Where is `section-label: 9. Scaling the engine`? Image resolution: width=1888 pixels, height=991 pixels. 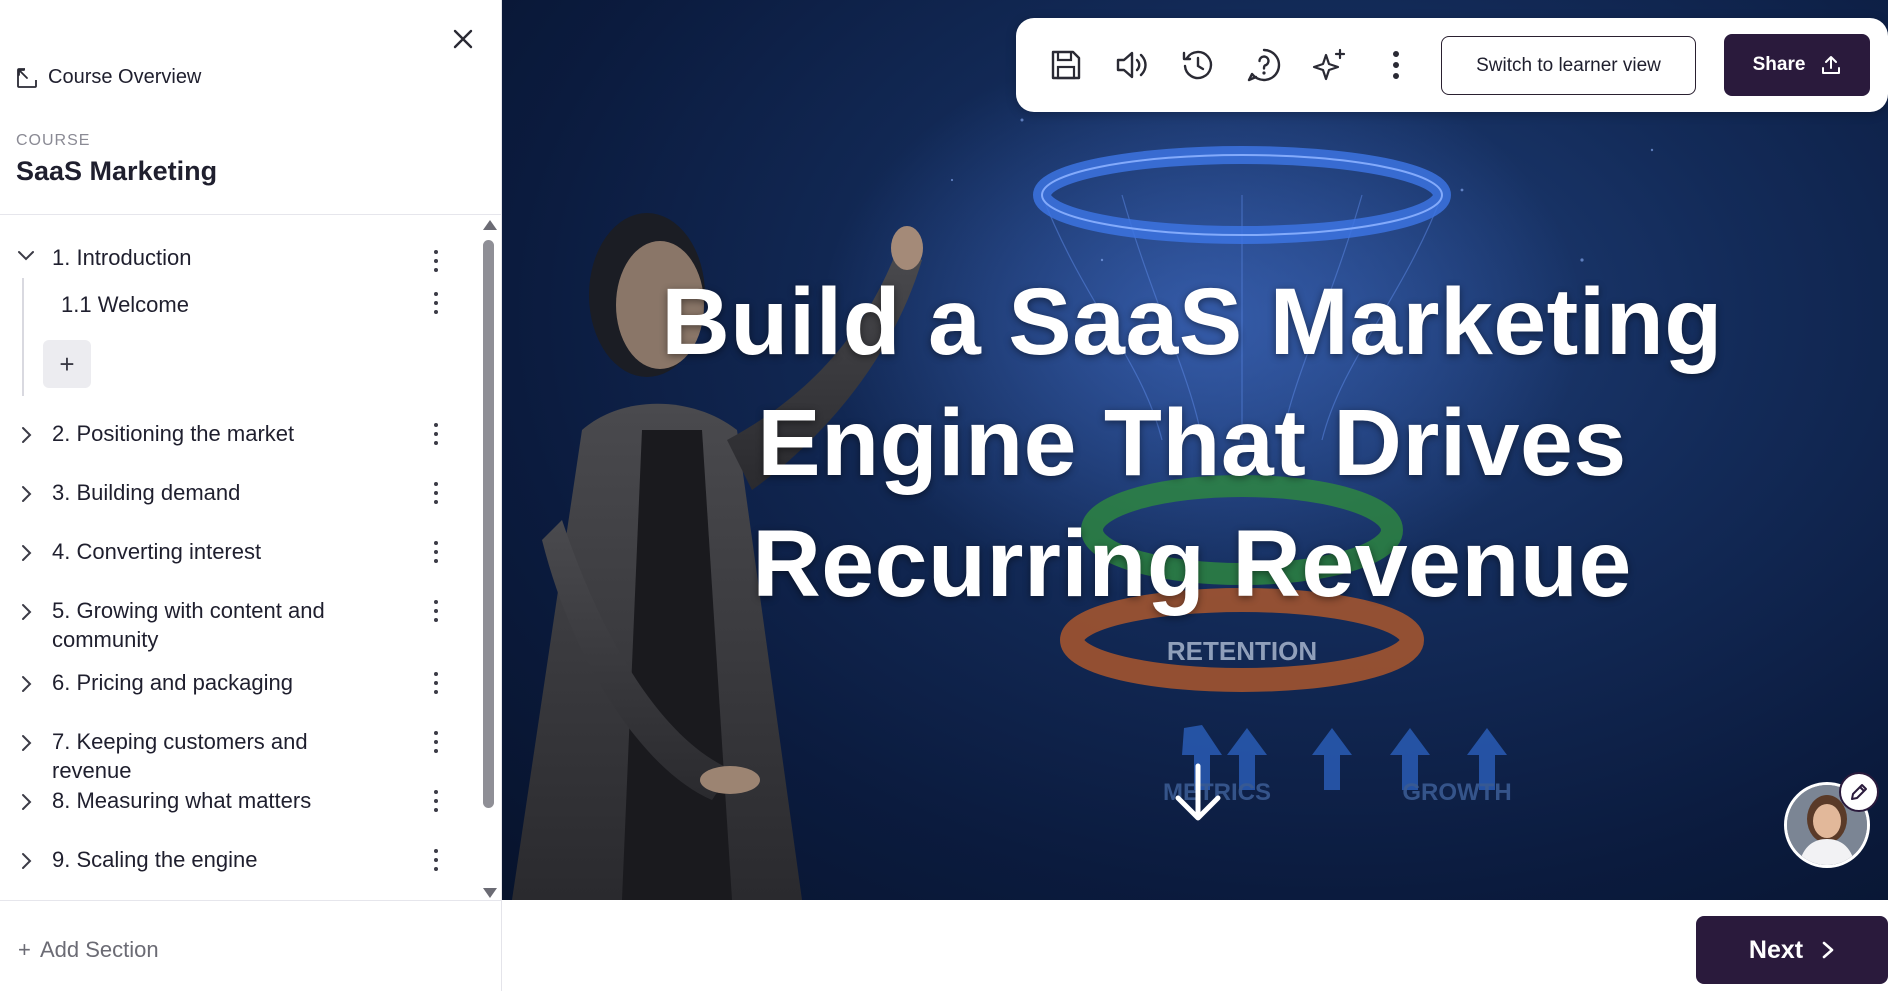 section-label: 9. Scaling the engine is located at coordinates (155, 859).